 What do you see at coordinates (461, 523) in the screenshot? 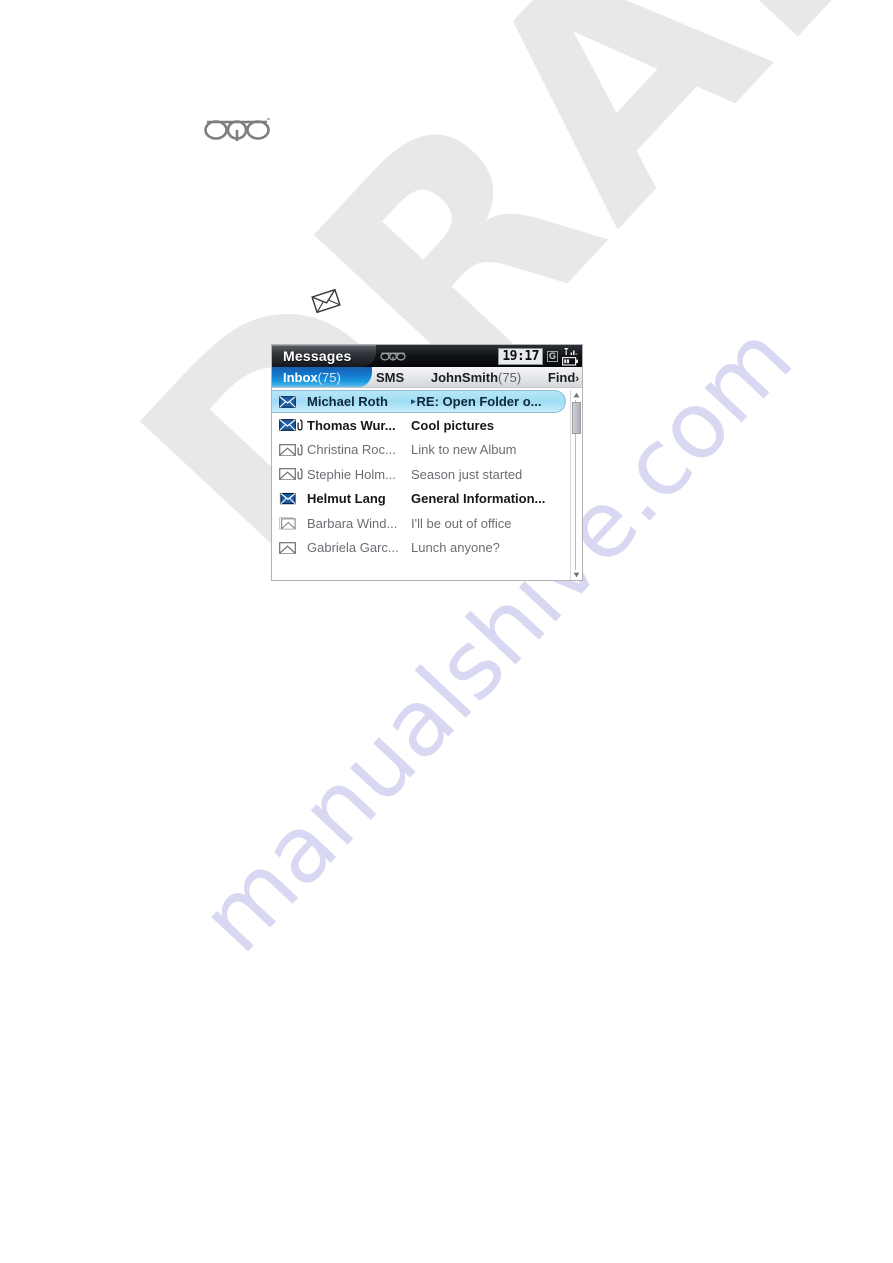
I see `message-subject: I'll be out of office` at bounding box center [461, 523].